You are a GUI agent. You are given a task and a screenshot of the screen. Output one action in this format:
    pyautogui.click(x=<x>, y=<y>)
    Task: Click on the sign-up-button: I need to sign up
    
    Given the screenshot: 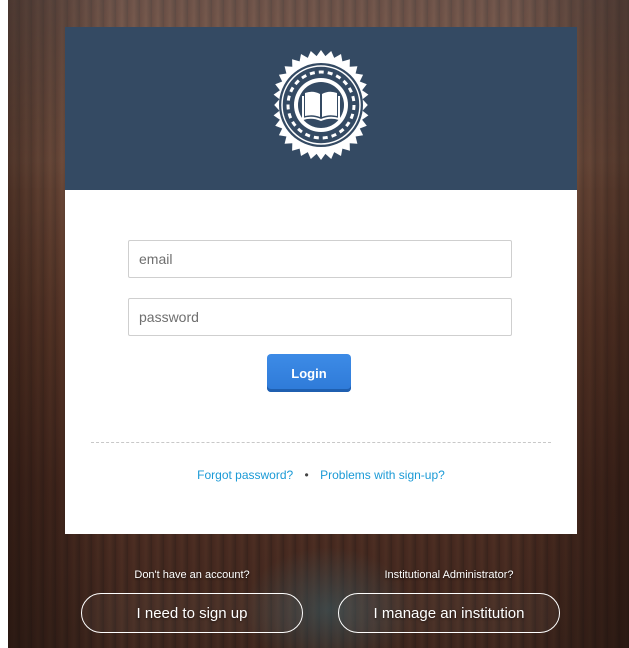 What is the action you would take?
    pyautogui.click(x=192, y=613)
    